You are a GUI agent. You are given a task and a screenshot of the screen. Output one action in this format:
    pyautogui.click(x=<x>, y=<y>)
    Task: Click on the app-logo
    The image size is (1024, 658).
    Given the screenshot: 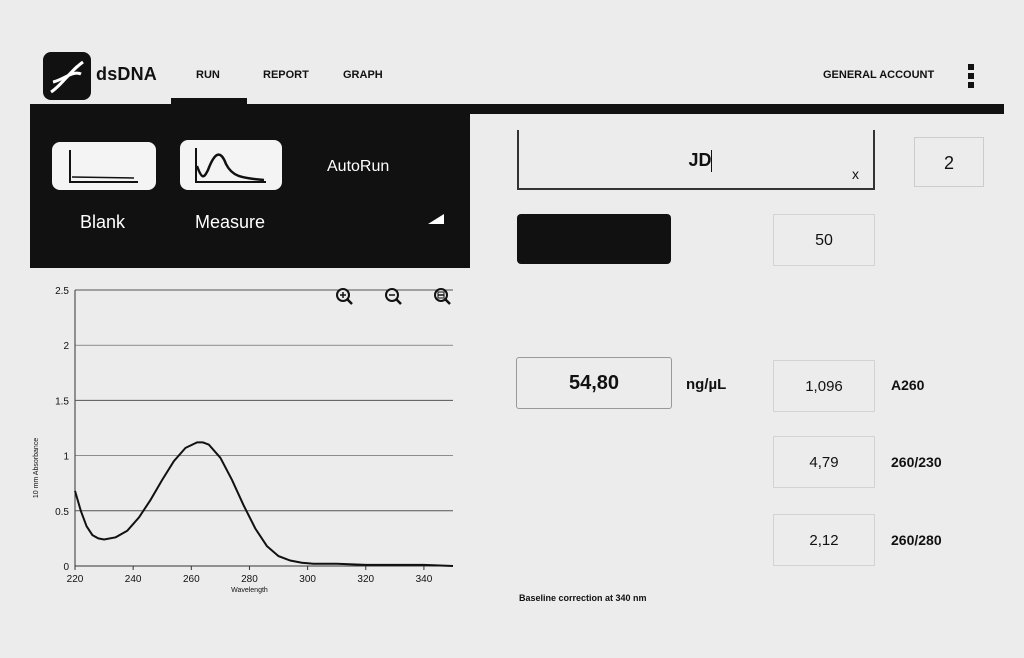 What is the action you would take?
    pyautogui.click(x=67, y=76)
    